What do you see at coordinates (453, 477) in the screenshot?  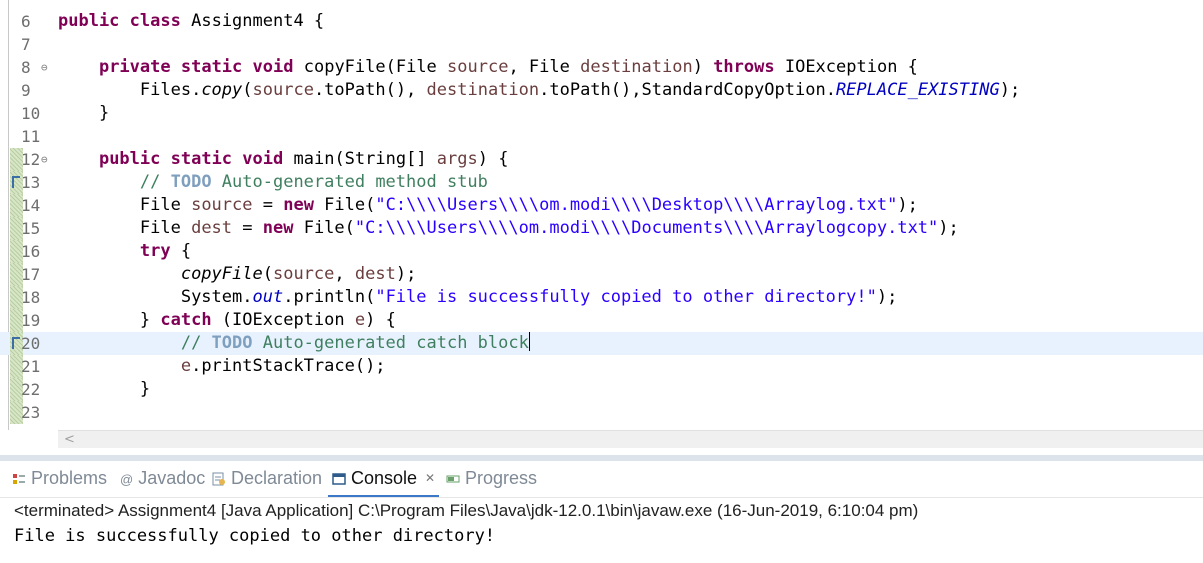 I see `progress-icon` at bounding box center [453, 477].